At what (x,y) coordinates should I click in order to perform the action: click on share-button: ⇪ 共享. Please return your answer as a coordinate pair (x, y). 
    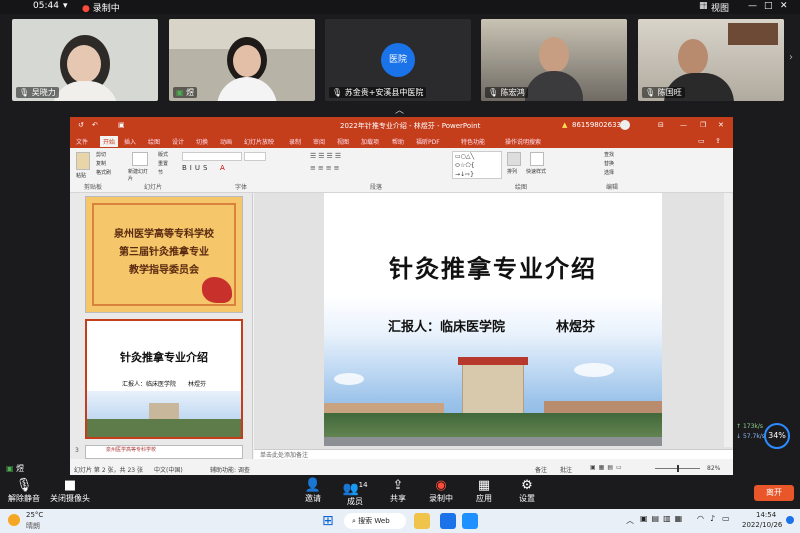
    Looking at the image, I should click on (398, 493).